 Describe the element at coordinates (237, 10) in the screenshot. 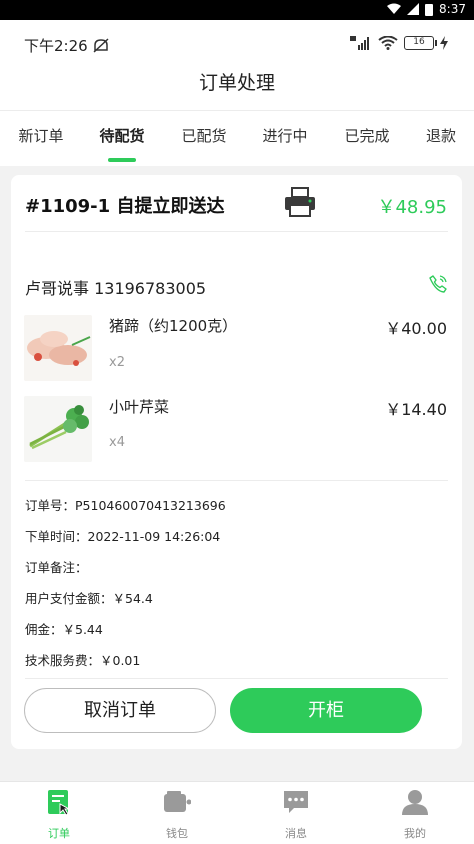

I see `system-status-bar: 8:37` at that location.